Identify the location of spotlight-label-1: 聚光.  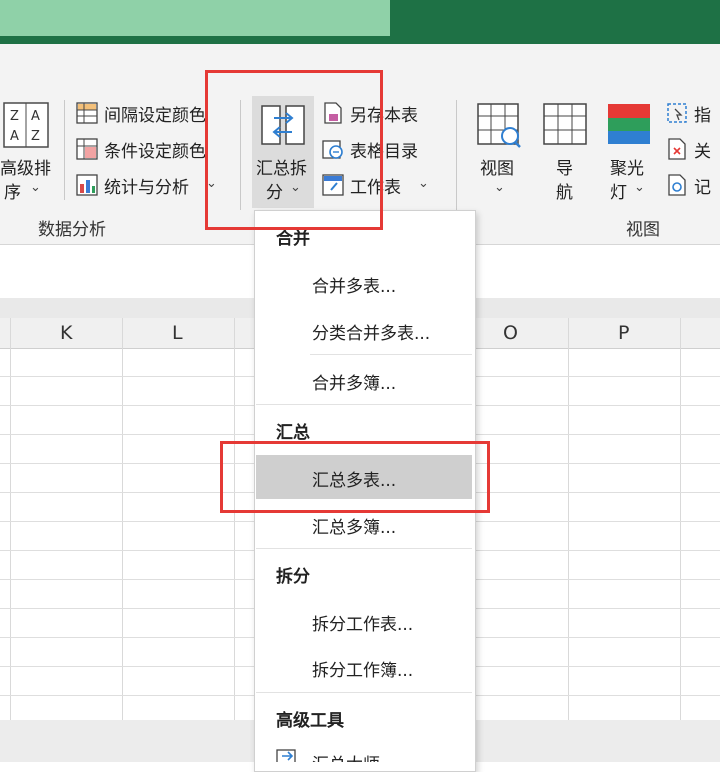
(627, 169).